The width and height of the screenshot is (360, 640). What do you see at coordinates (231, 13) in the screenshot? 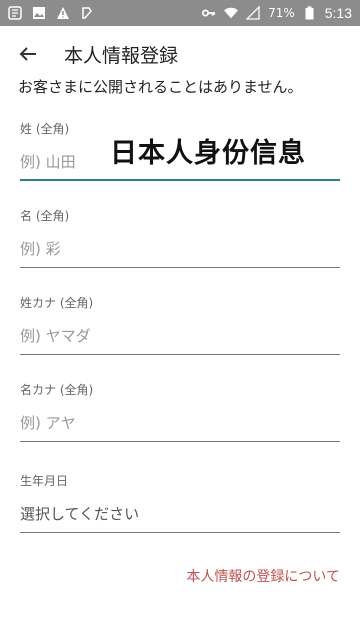
I see `wifi-icon` at bounding box center [231, 13].